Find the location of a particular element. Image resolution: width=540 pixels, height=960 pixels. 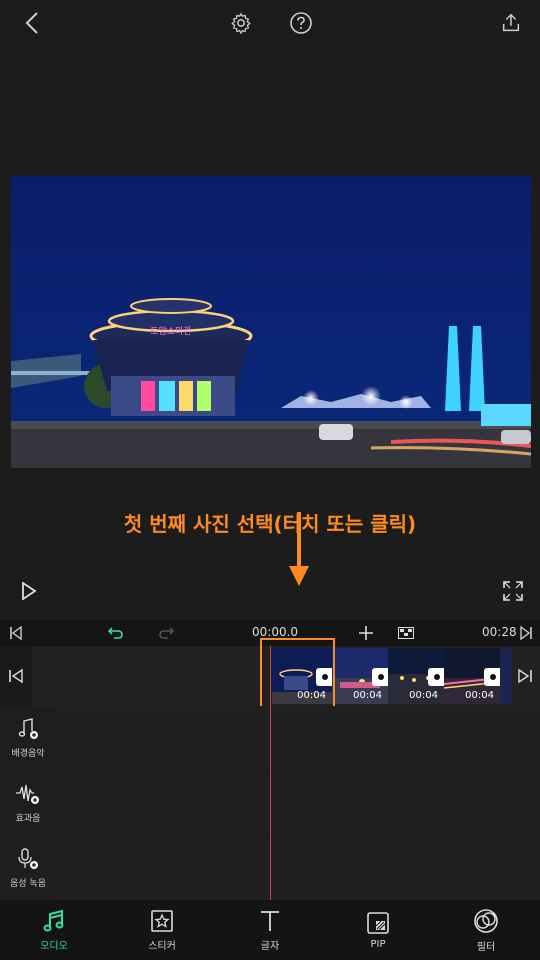

redo-icon is located at coordinates (166, 633).